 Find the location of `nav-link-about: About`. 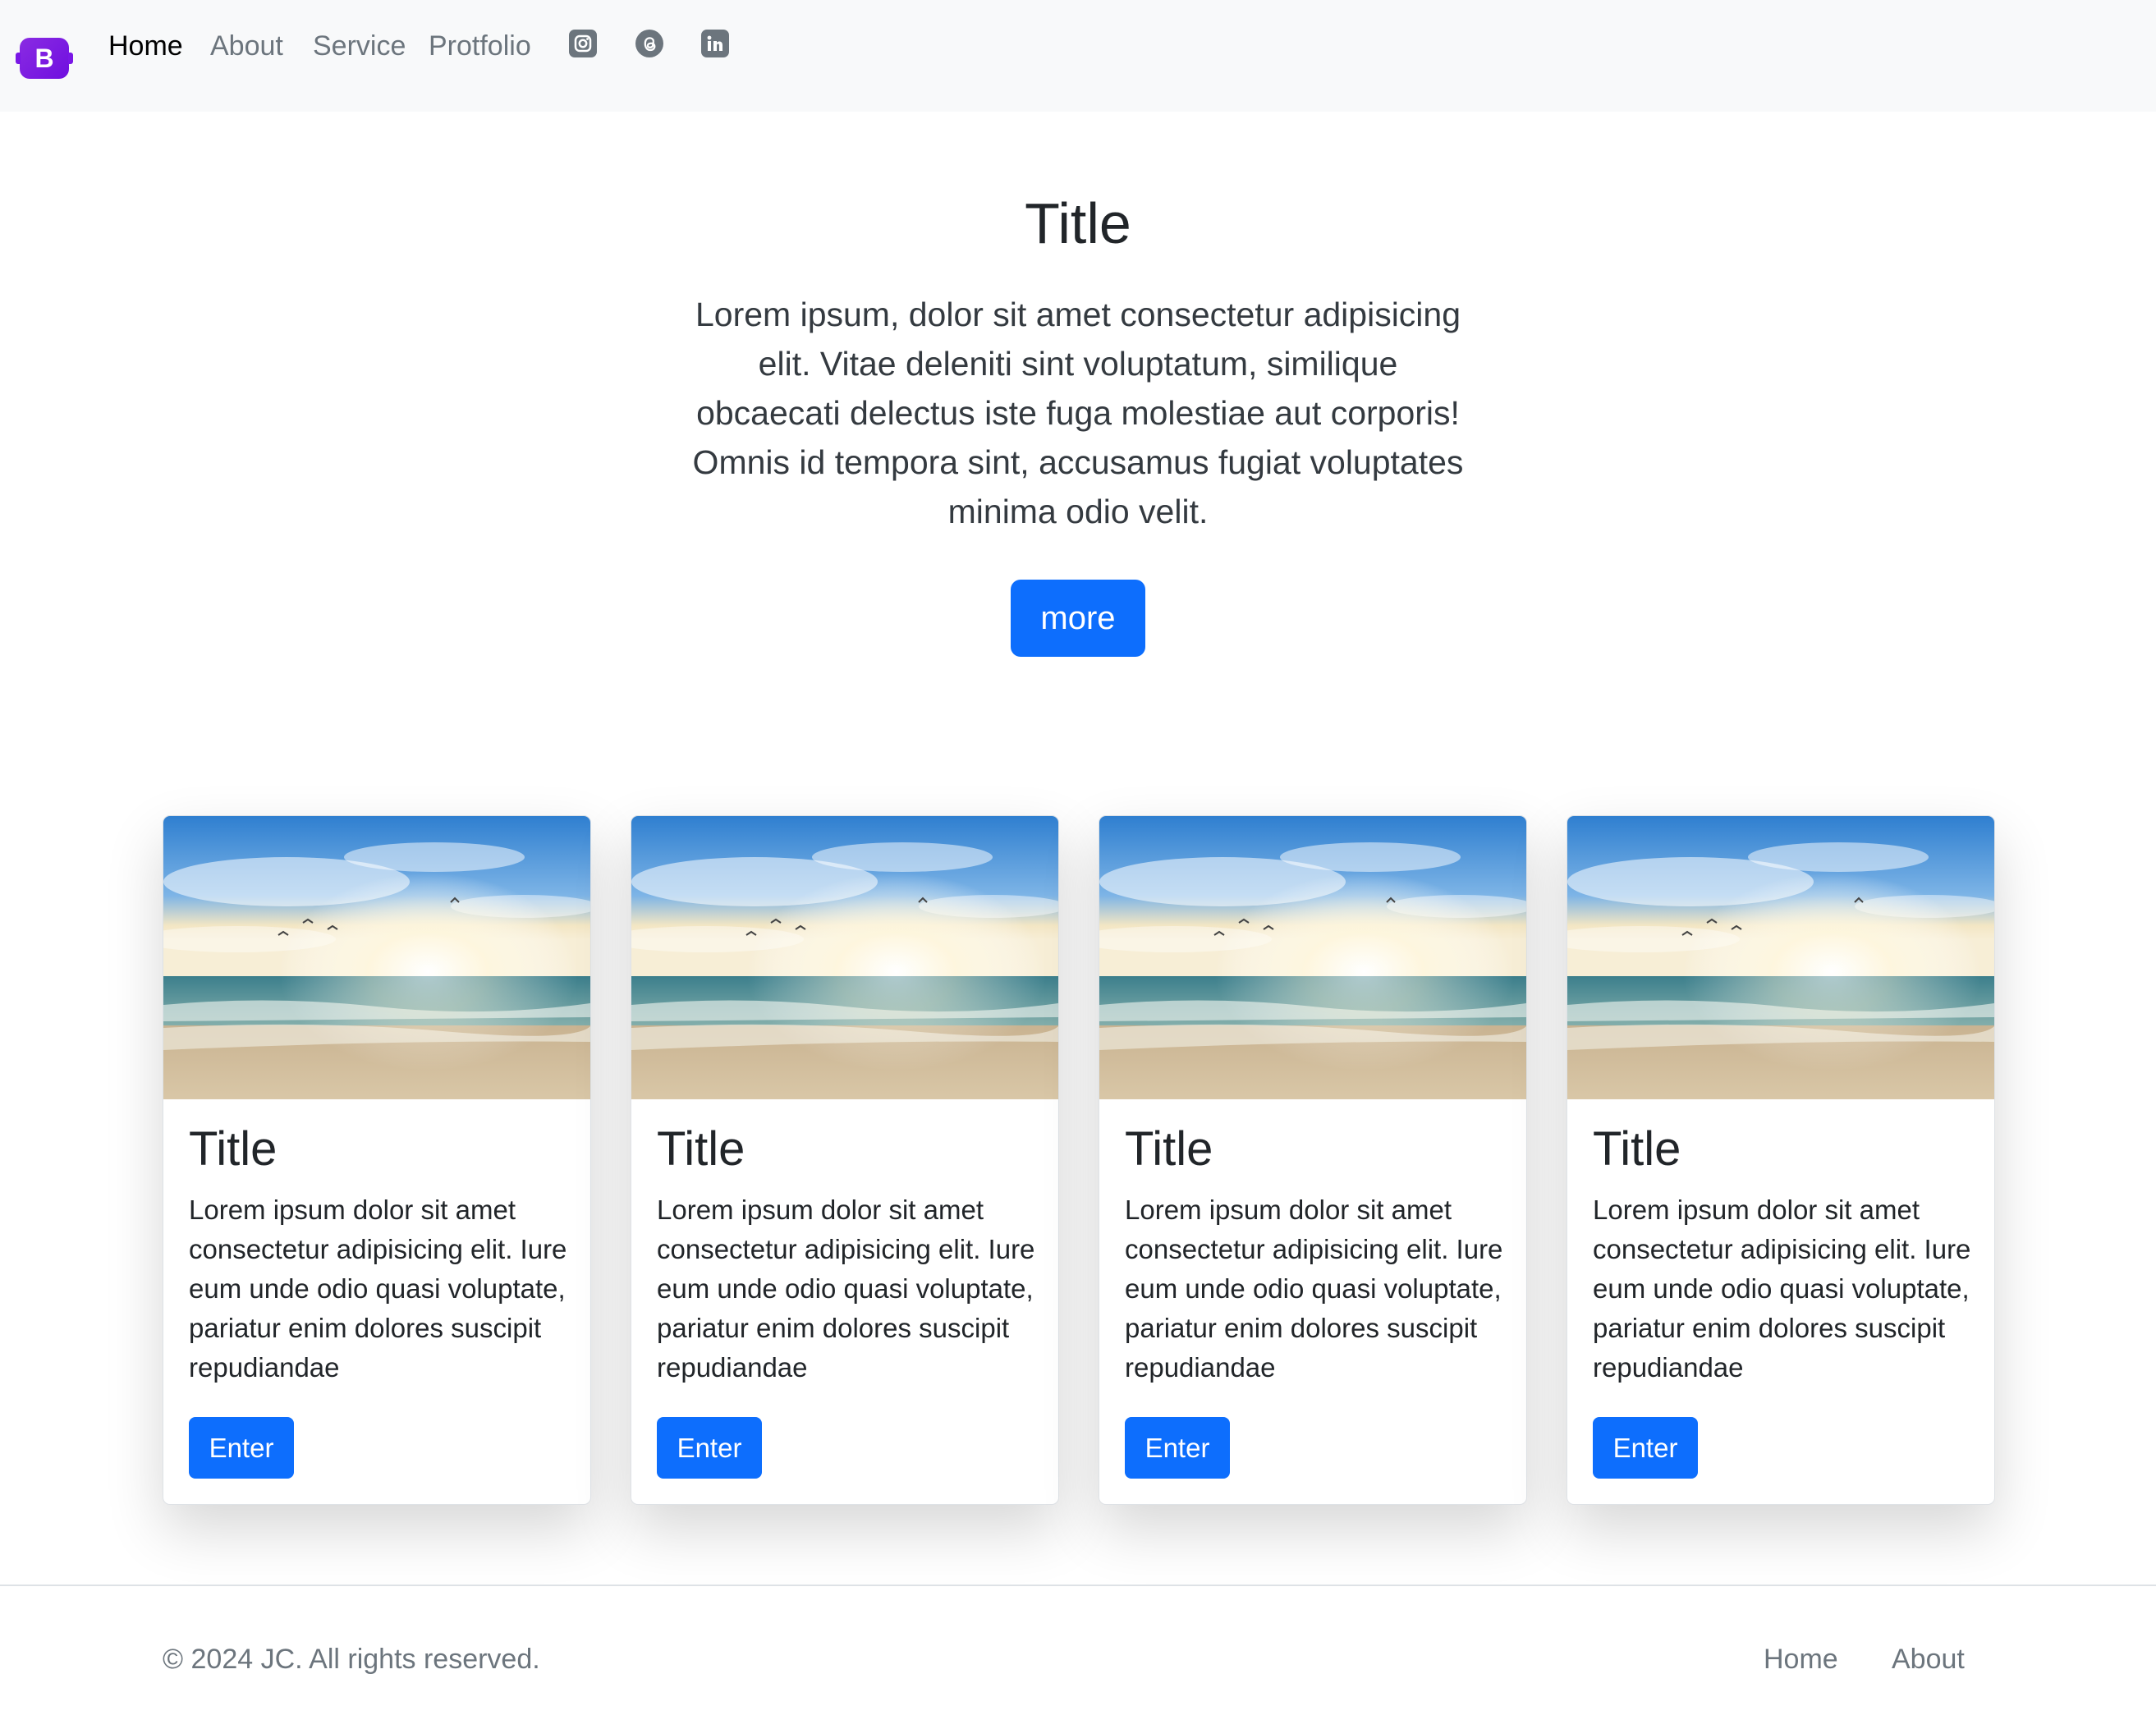

nav-link-about: About is located at coordinates (246, 46).